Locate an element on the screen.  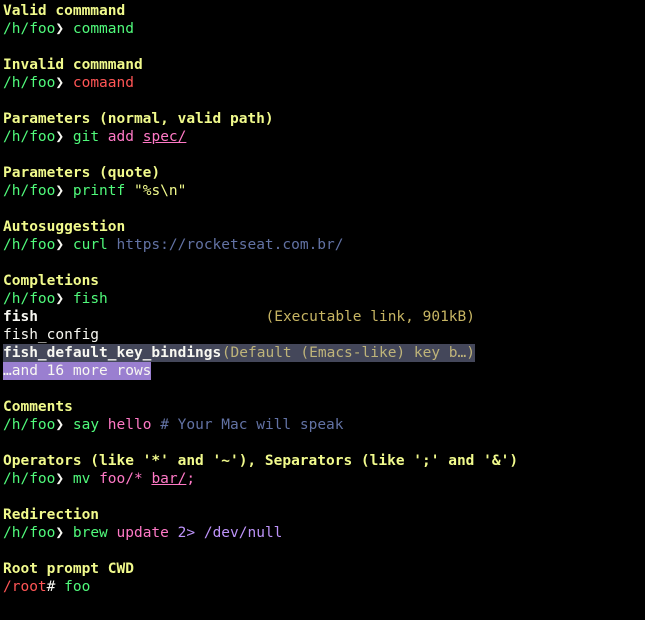
section-title-root: Root prompt CWD is located at coordinates (68, 569).